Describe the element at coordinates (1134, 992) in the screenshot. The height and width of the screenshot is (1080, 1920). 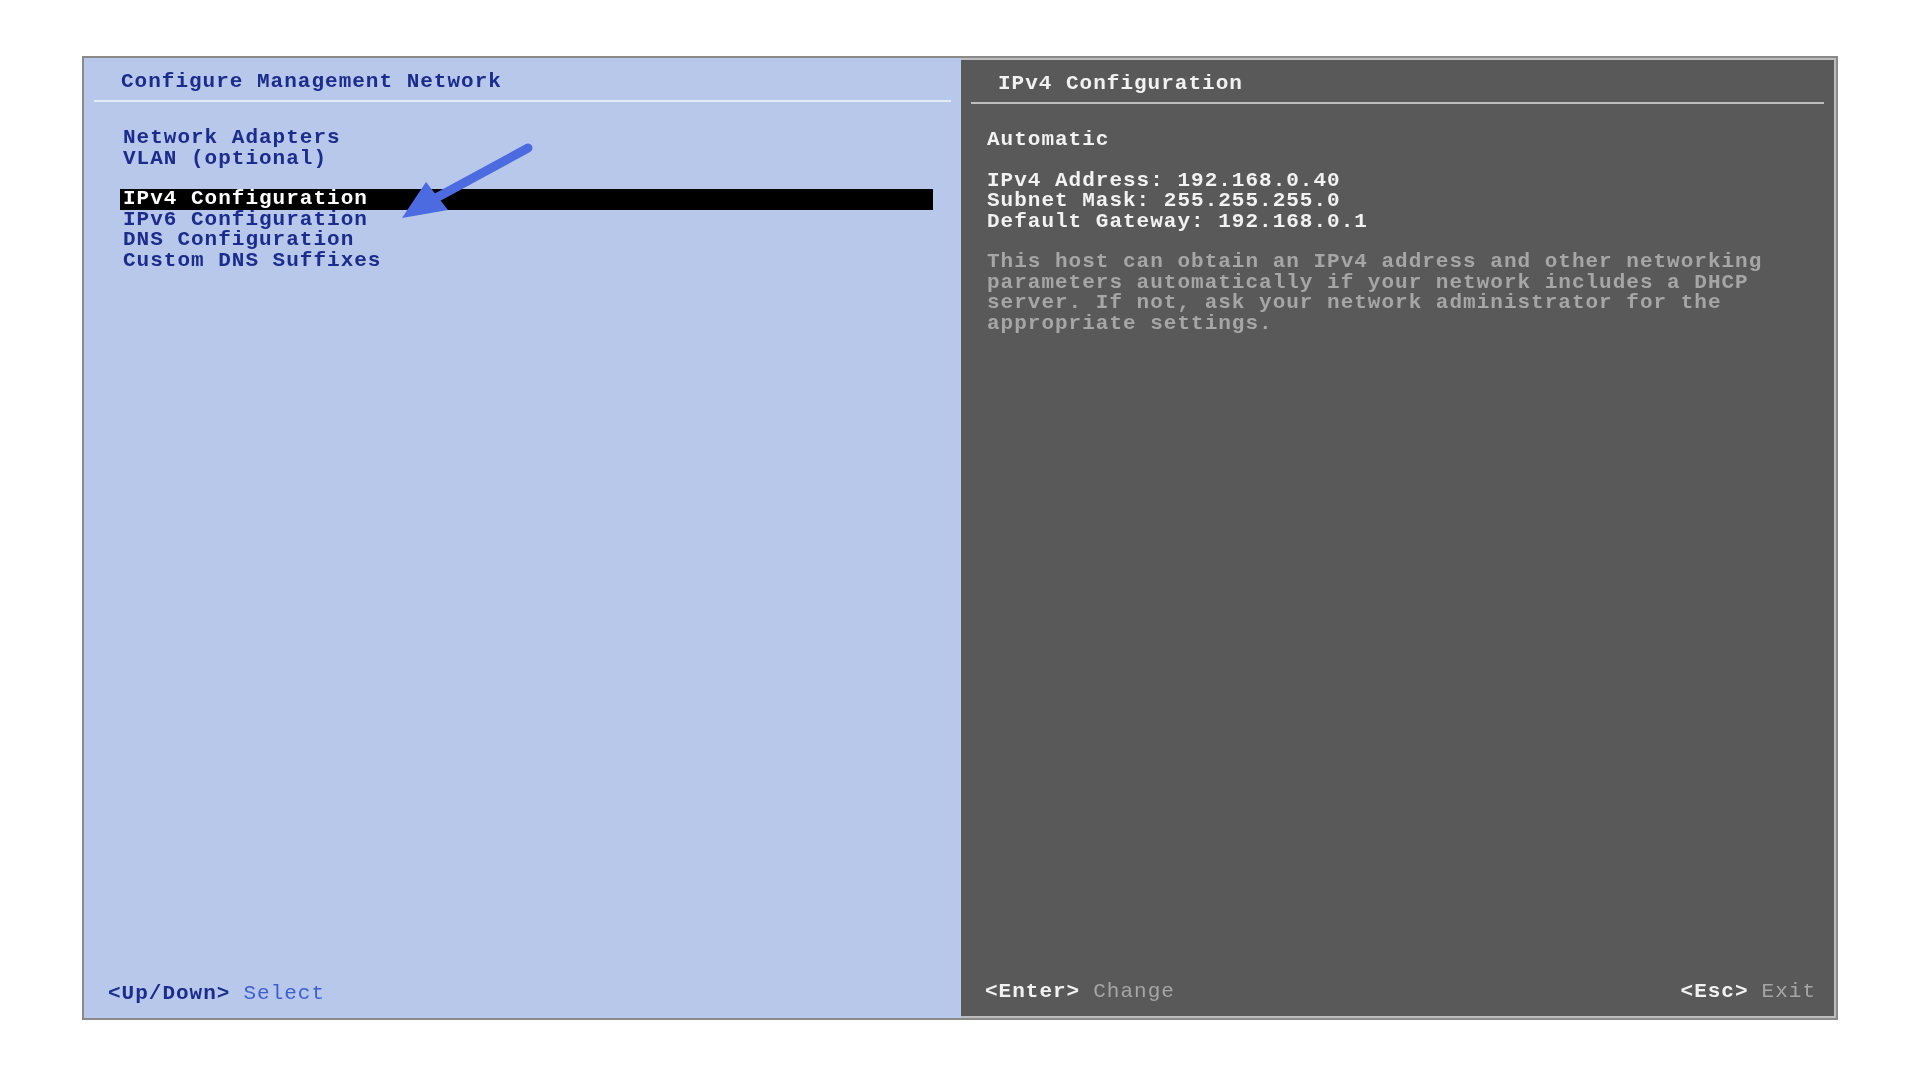
I see `action-hint: Change` at that location.